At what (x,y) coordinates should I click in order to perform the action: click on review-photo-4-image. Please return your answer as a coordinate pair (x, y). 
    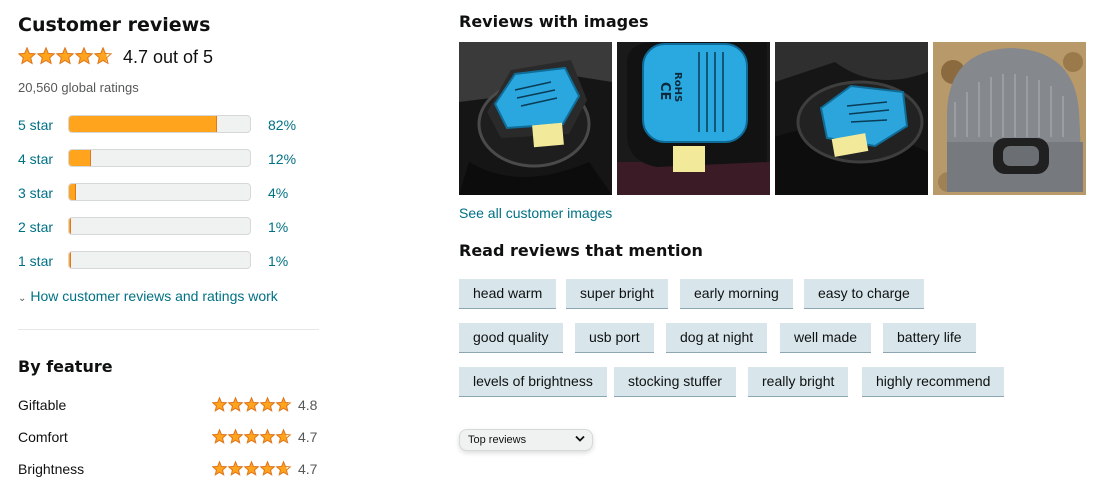
    Looking at the image, I should click on (1009, 118).